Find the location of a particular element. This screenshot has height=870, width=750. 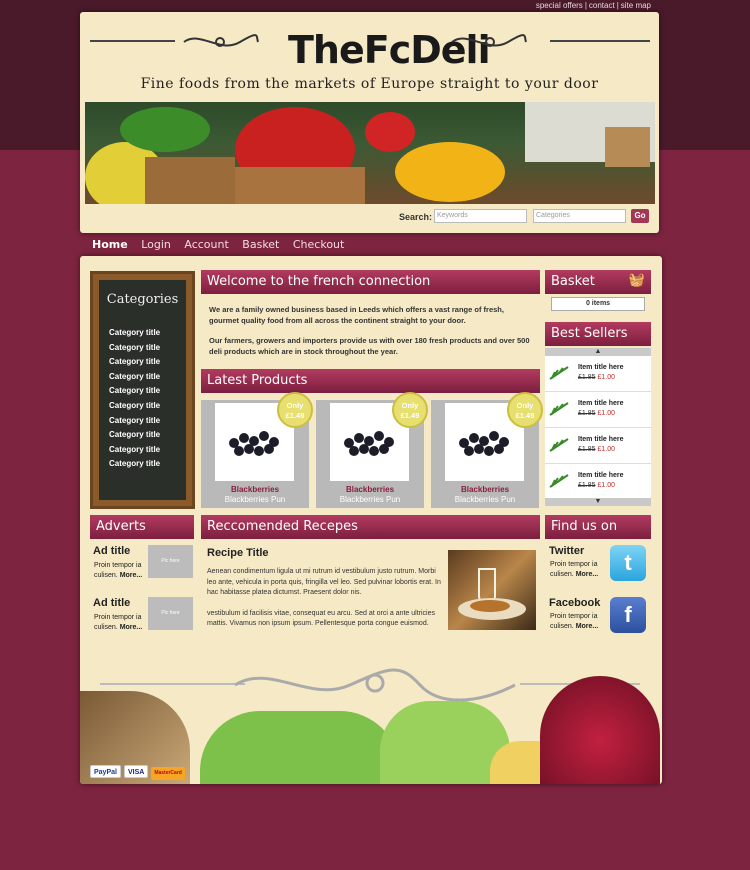

recipe-image is located at coordinates (492, 590).